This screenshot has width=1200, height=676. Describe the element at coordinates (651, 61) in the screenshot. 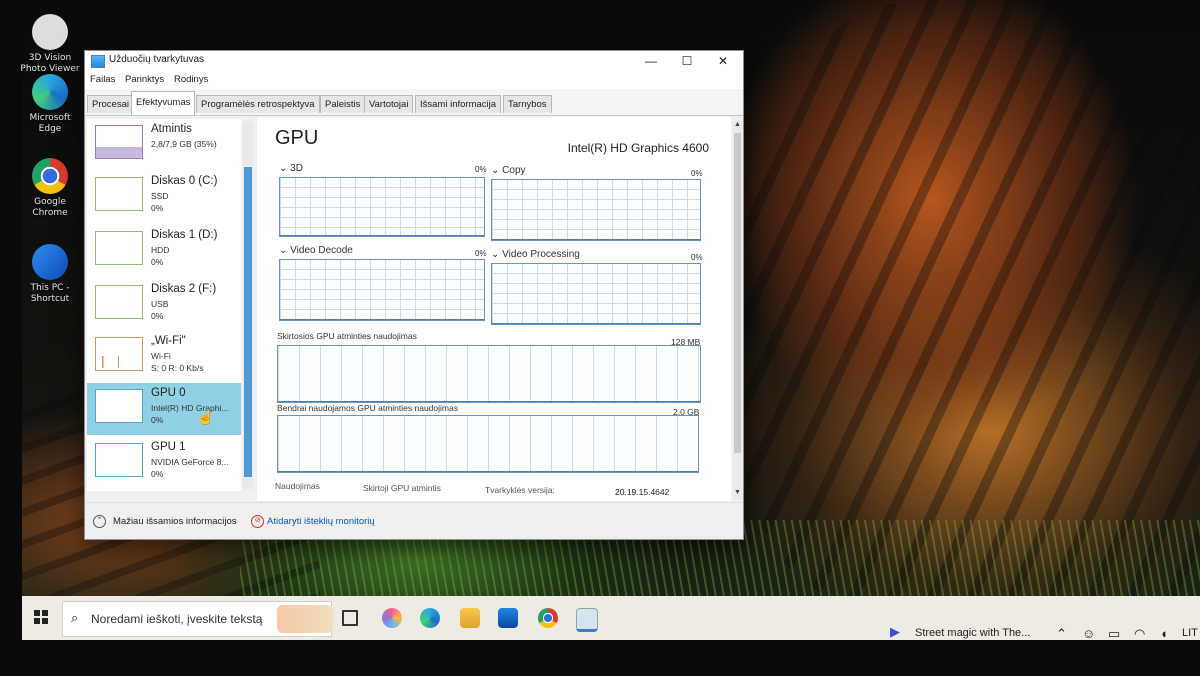

I see `minimize-button: —` at that location.